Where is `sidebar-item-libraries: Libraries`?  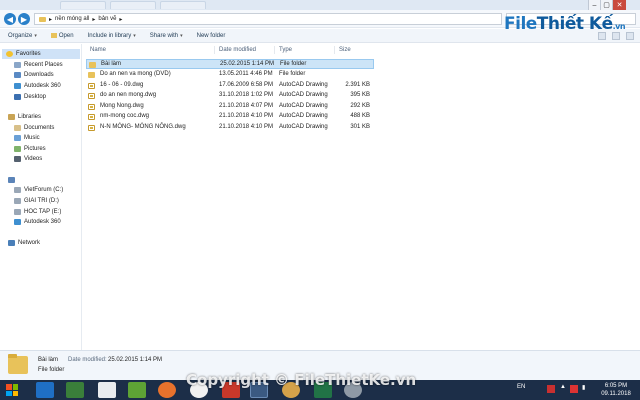 sidebar-item-libraries: Libraries is located at coordinates (24, 117).